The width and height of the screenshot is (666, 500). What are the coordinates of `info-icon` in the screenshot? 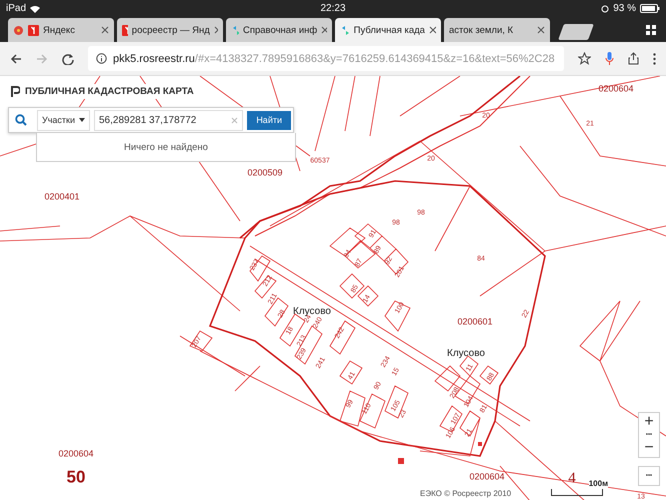 It's located at (101, 58).